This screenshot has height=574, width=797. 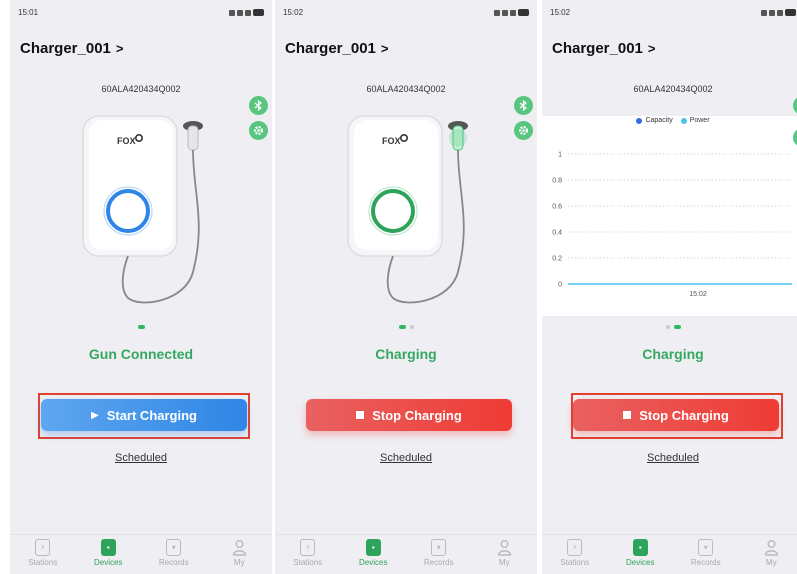 I want to click on y-tick-label: 0.8, so click(x=557, y=181).